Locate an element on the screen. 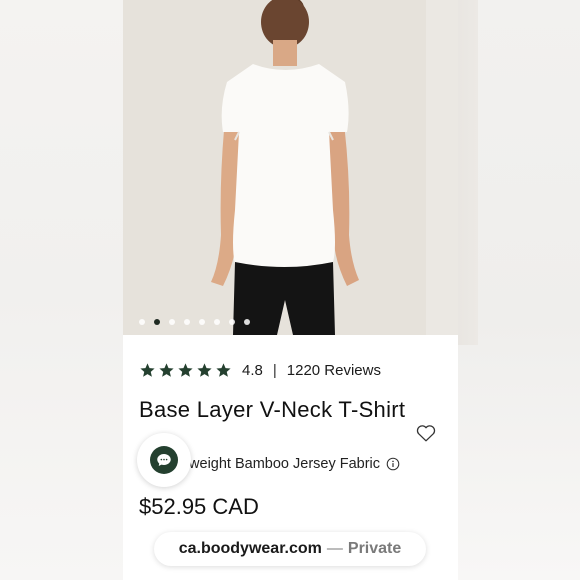  info-circle-icon is located at coordinates (393, 464).